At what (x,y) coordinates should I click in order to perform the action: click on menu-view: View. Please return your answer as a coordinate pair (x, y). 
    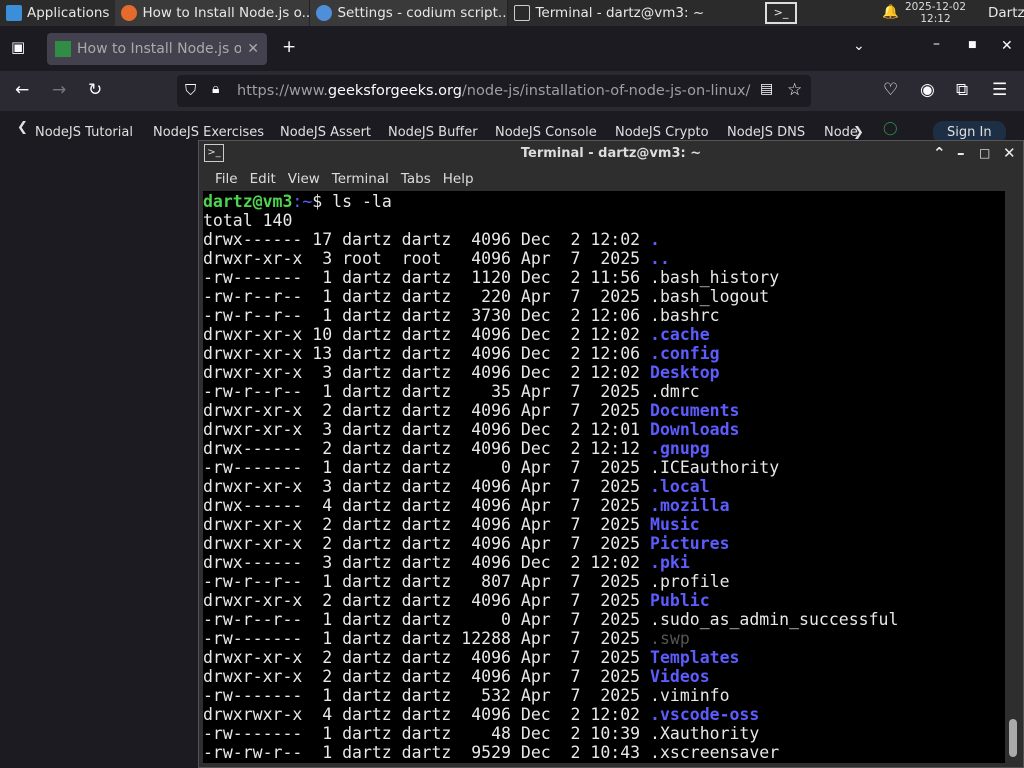
    Looking at the image, I should click on (304, 179).